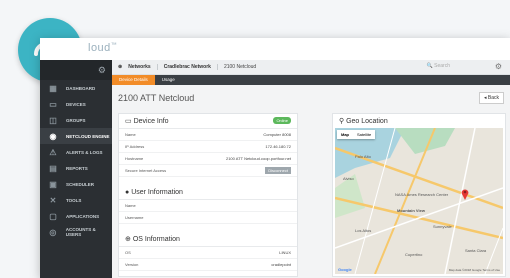 Image resolution: width=510 pixels, height=278 pixels. Describe the element at coordinates (129, 239) in the screenshot. I see `os-icon: ⊕` at that location.